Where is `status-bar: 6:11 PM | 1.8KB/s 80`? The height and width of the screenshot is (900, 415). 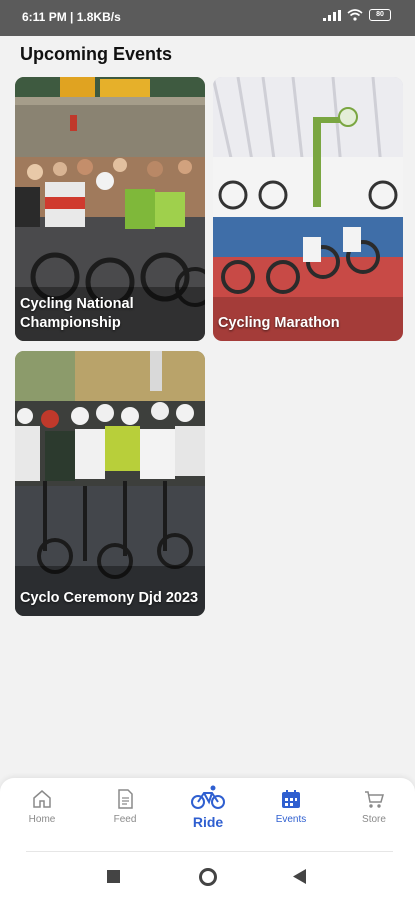 status-bar: 6:11 PM | 1.8KB/s 80 is located at coordinates (207, 18).